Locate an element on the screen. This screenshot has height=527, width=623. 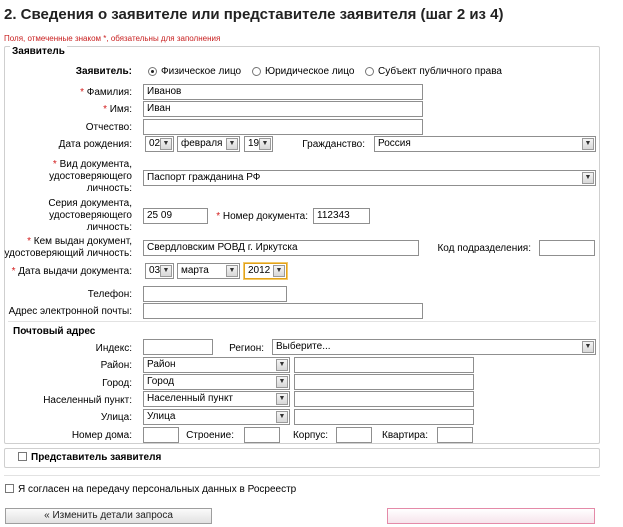
radio-individual is located at coordinates (152, 71).